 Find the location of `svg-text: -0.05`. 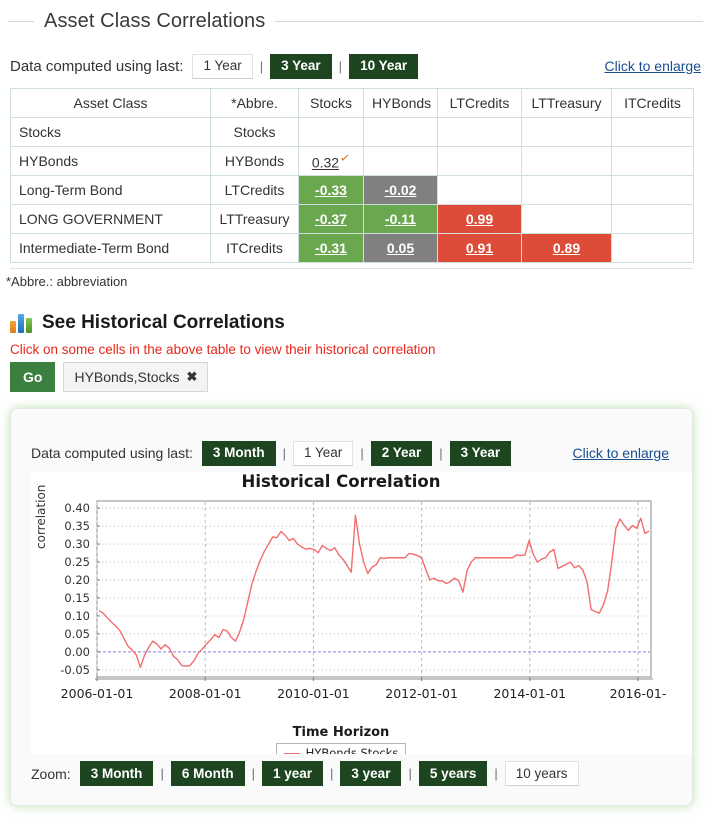

svg-text: -0.05 is located at coordinates (75, 670).